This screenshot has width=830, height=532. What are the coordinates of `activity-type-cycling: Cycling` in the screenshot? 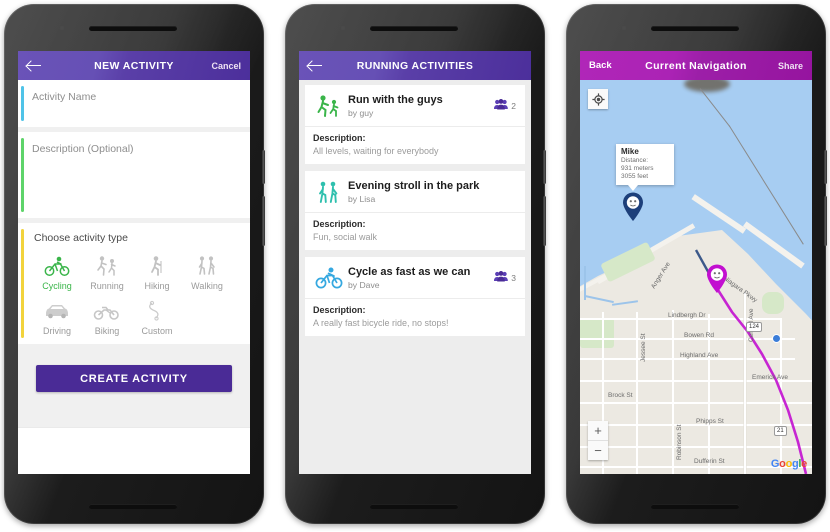 It's located at (57, 271).